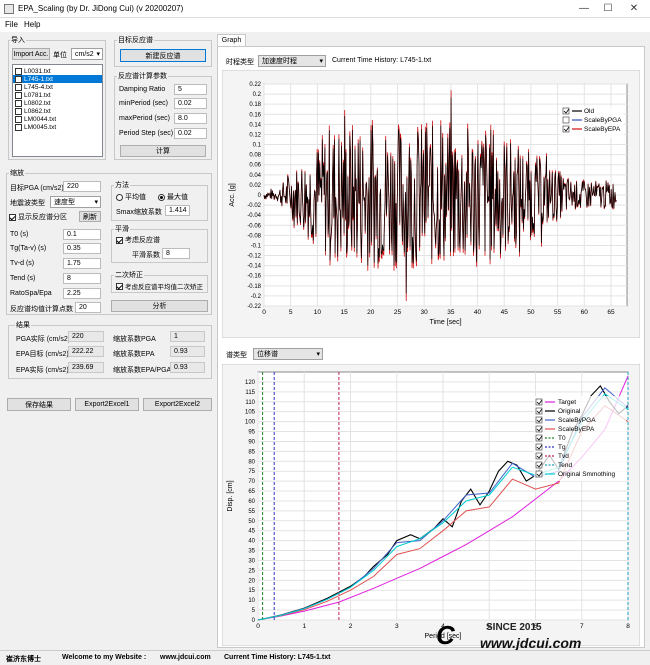 The height and width of the screenshot is (665, 650). What do you see at coordinates (57, 71) in the screenshot?
I see `file-list-item: L0031.txt` at bounding box center [57, 71].